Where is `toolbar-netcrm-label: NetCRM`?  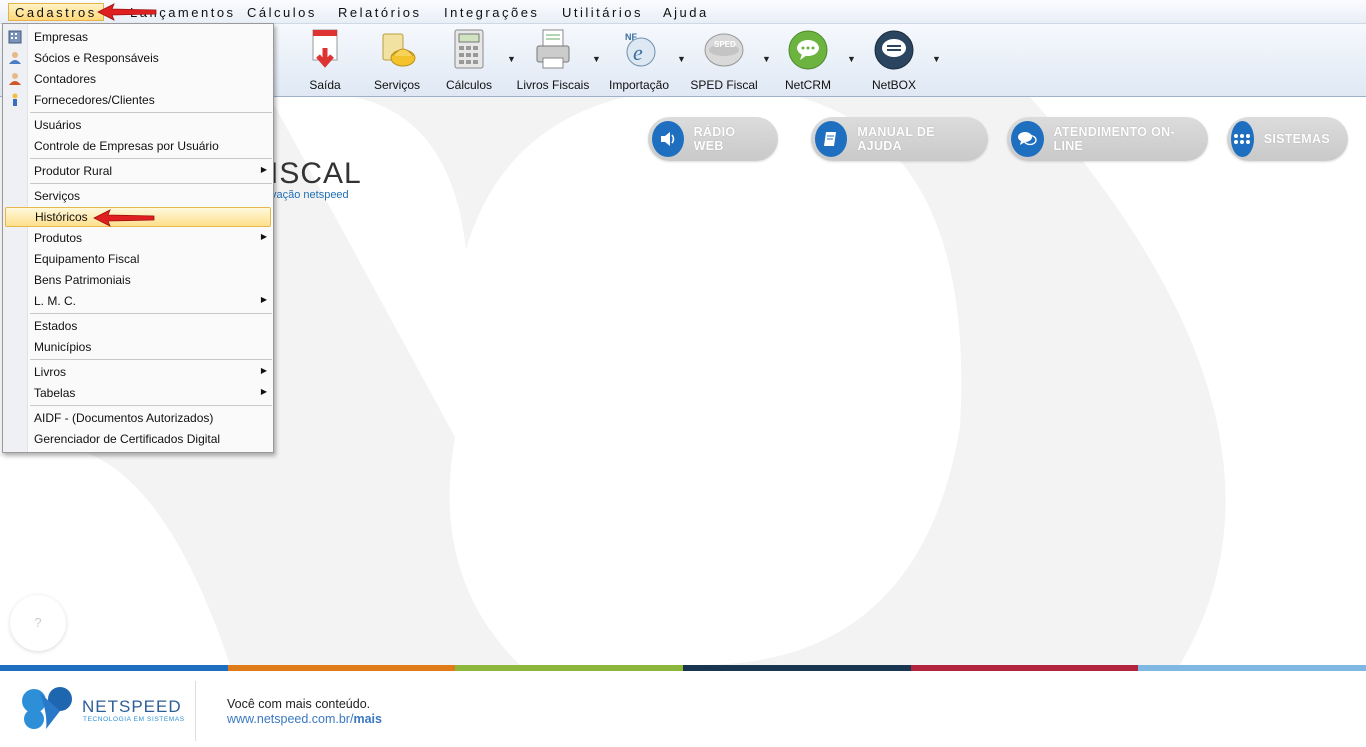 toolbar-netcrm-label: NetCRM is located at coordinates (807, 85).